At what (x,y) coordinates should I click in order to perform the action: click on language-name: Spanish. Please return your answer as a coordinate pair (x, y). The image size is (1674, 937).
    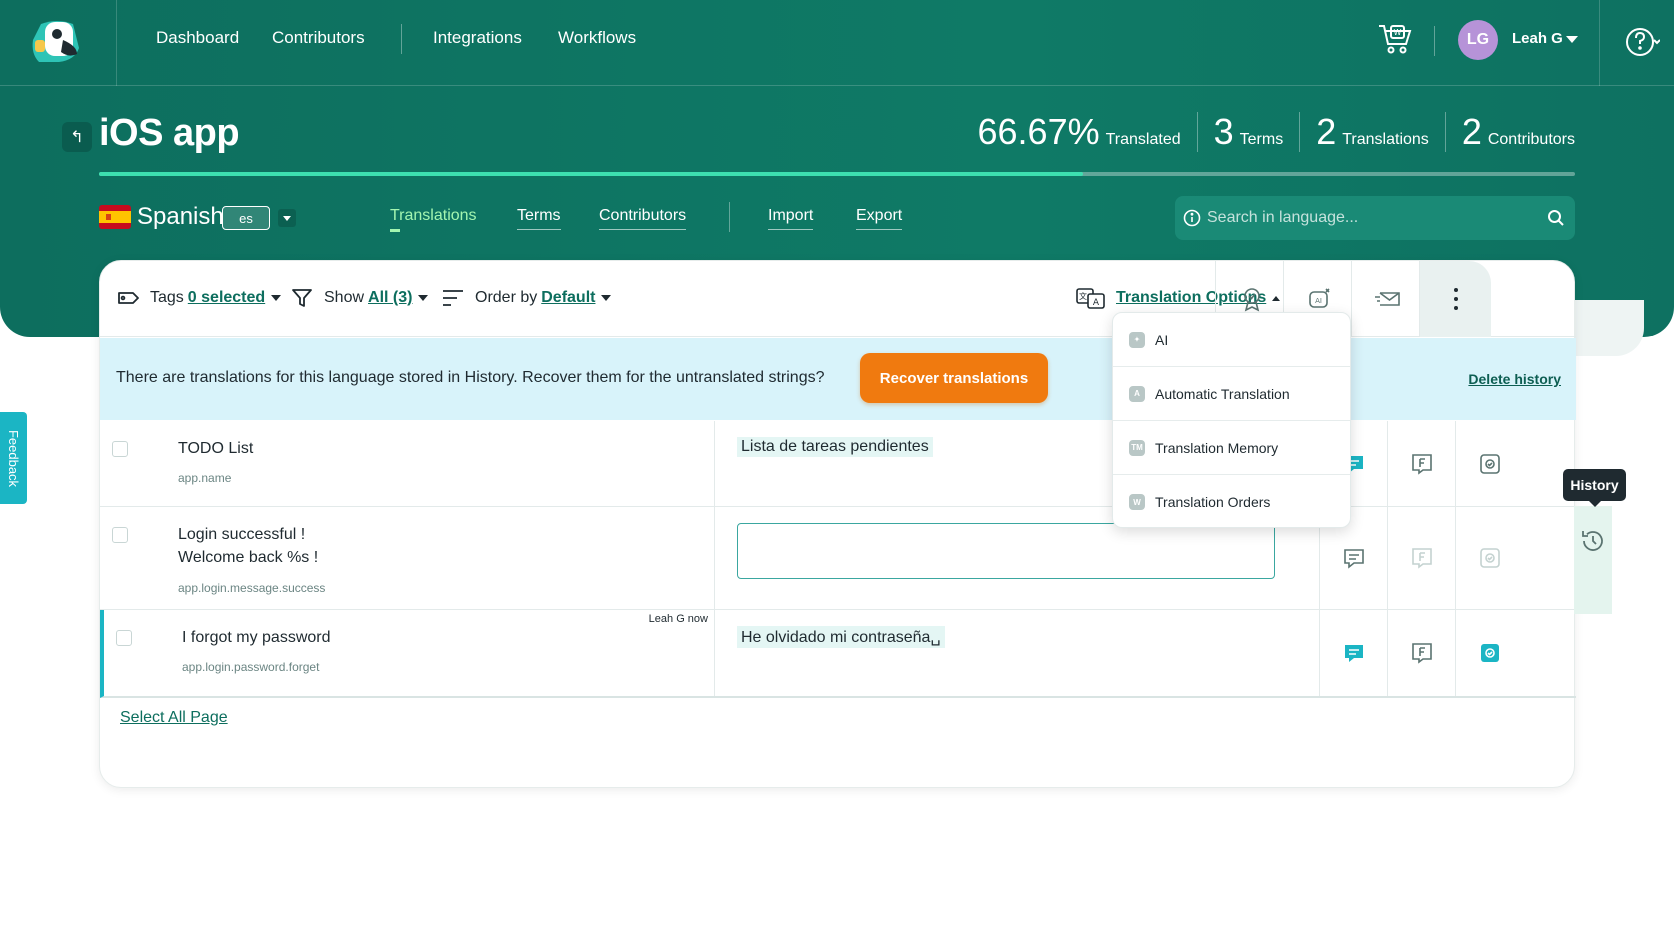
    Looking at the image, I should click on (180, 217).